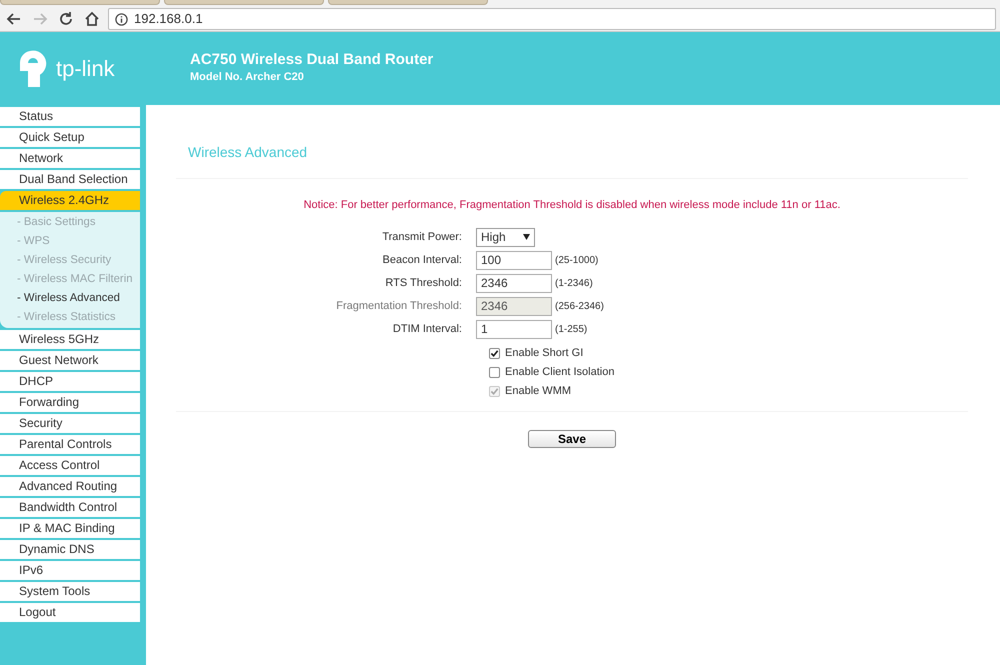 Image resolution: width=1000 pixels, height=665 pixels. What do you see at coordinates (572, 205) in the screenshot?
I see `notice-text: Notice: For better performance, Fragmentation Threshold is disabled when wireless mode include 11n or 11ac.` at bounding box center [572, 205].